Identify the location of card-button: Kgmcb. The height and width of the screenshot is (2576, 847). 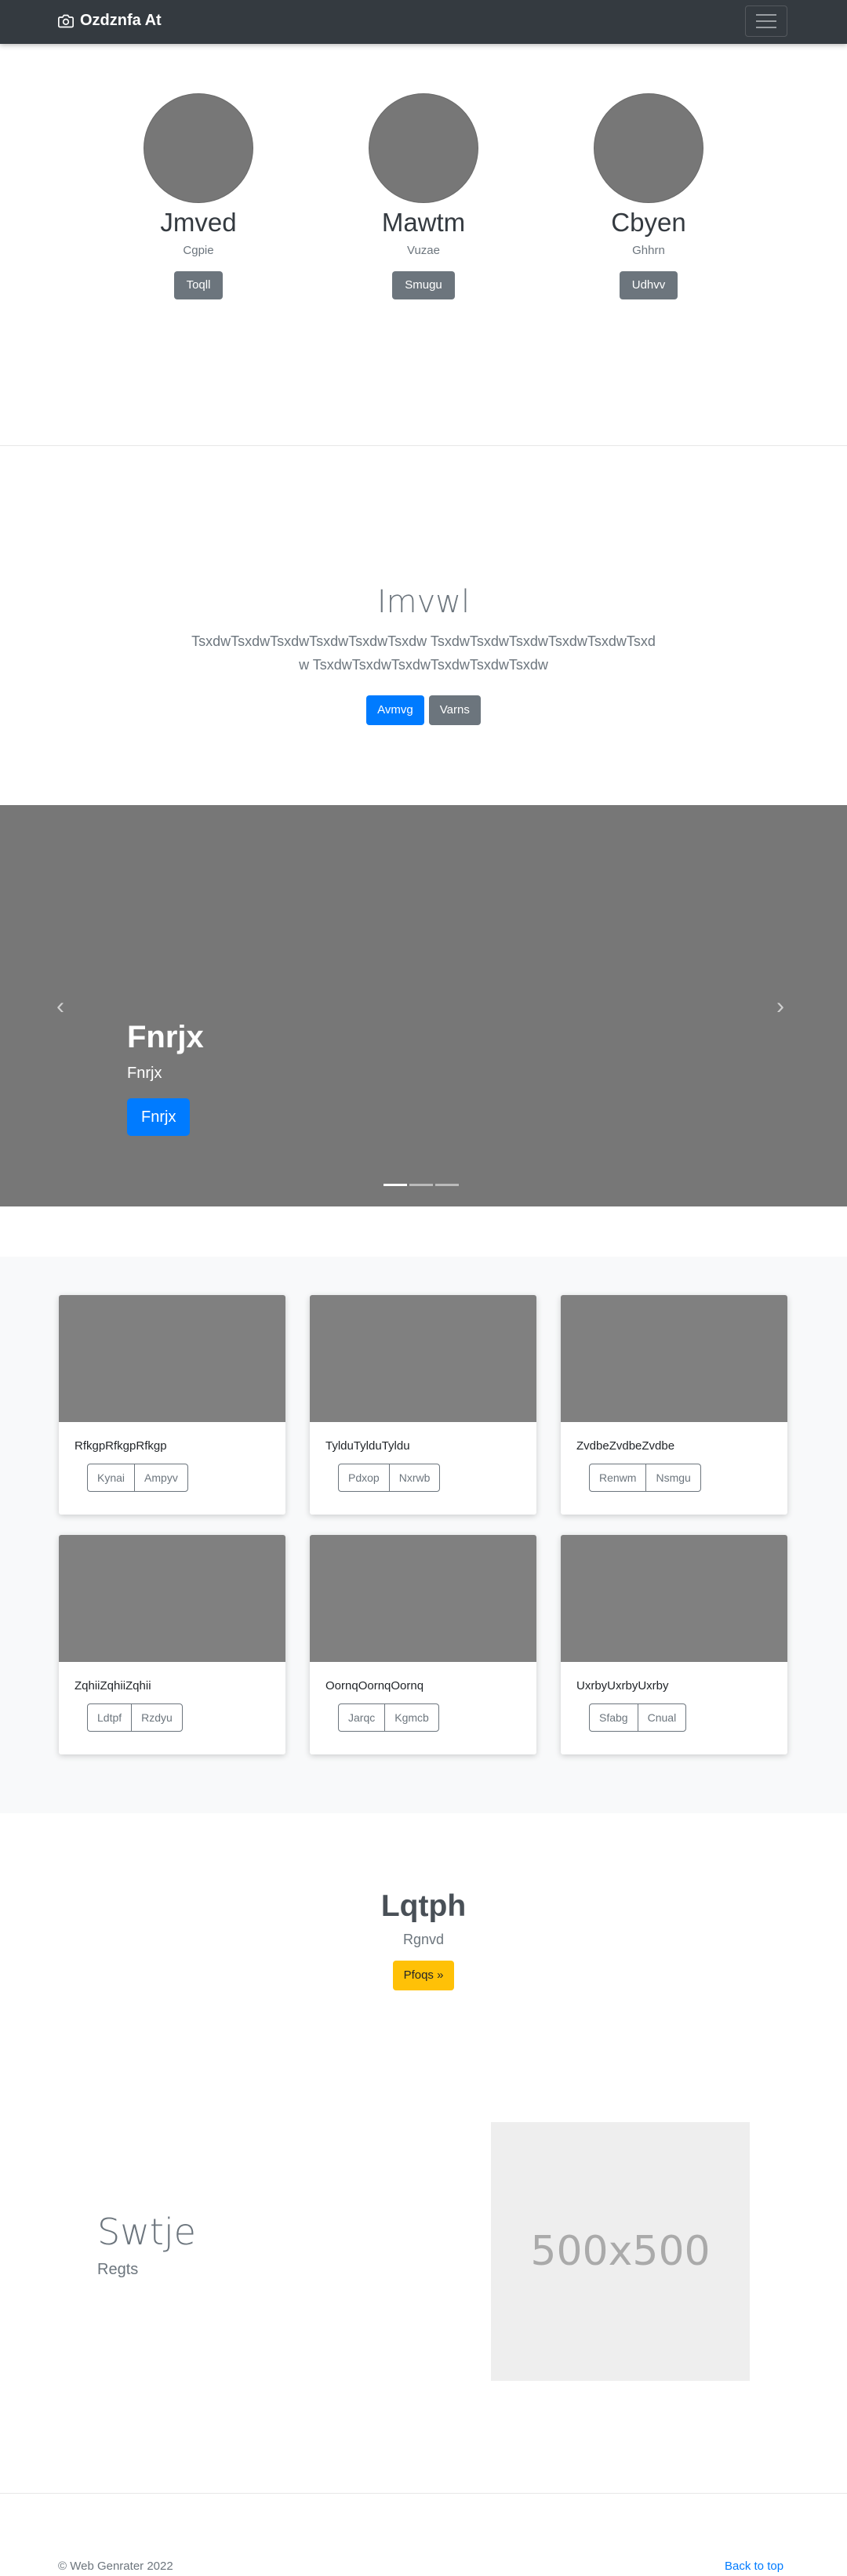
(411, 1717).